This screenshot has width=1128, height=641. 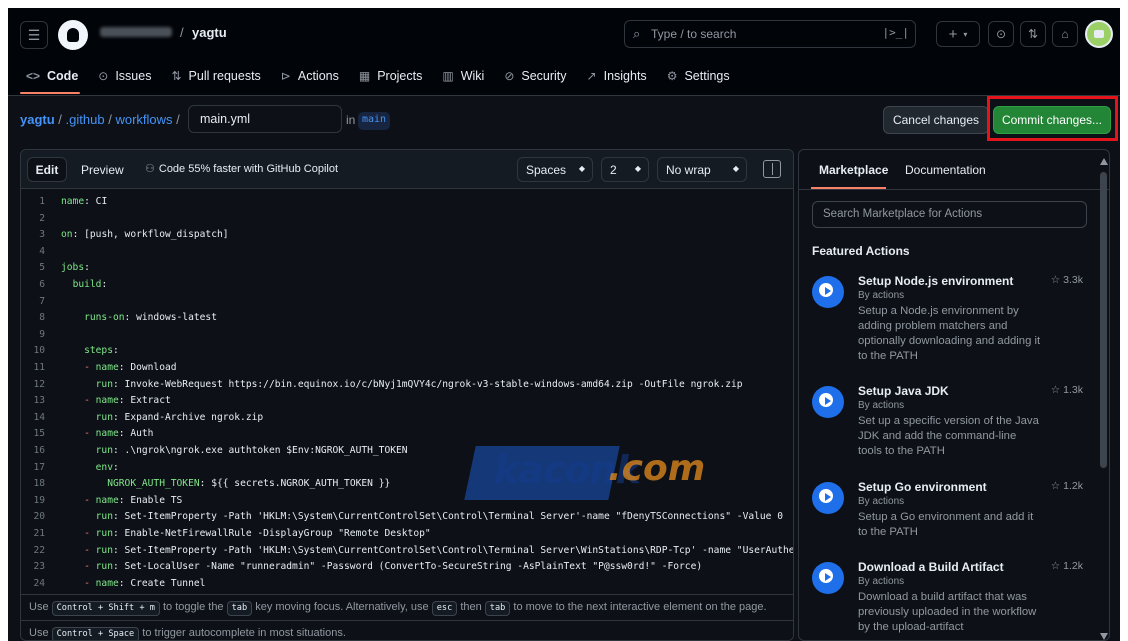 I want to click on code-line: 10 steps:, so click(x=407, y=351).